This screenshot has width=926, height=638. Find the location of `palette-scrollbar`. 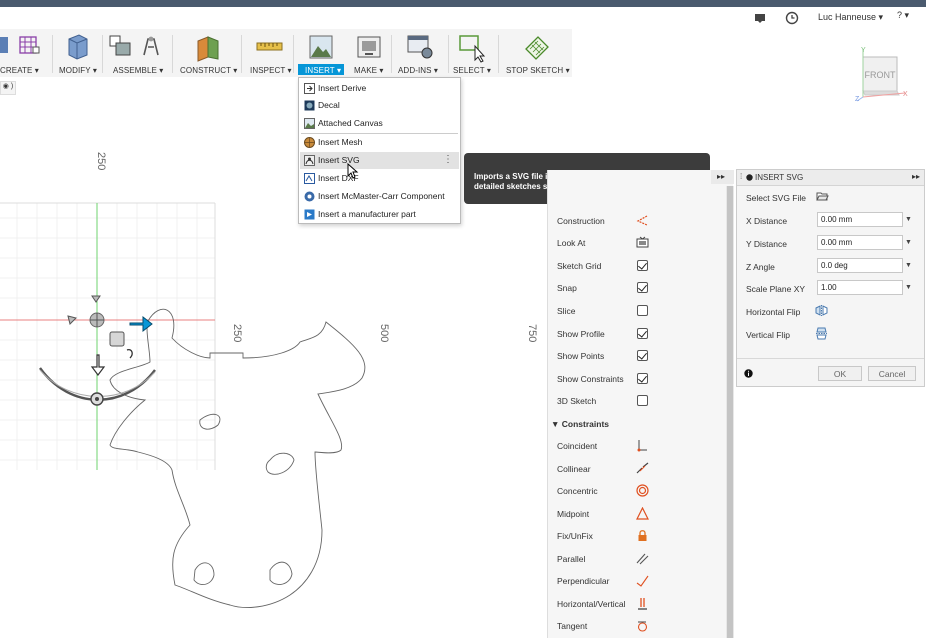

palette-scrollbar is located at coordinates (730, 412).